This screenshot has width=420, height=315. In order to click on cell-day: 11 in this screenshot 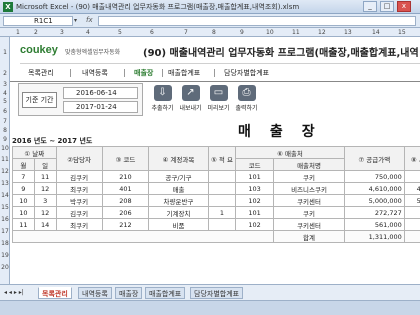, I will do `click(45, 176)`.